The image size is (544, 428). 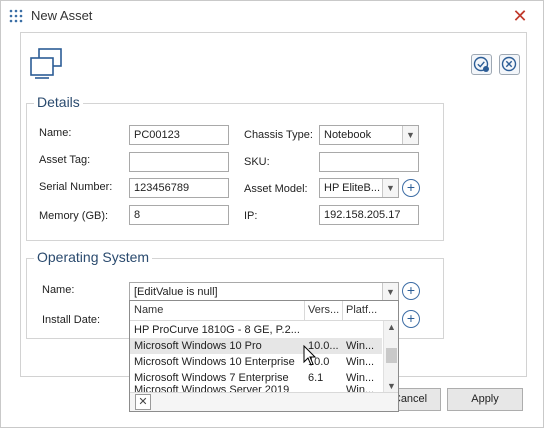 What do you see at coordinates (278, 135) in the screenshot?
I see `chassis-type-label: Chassis Type:` at bounding box center [278, 135].